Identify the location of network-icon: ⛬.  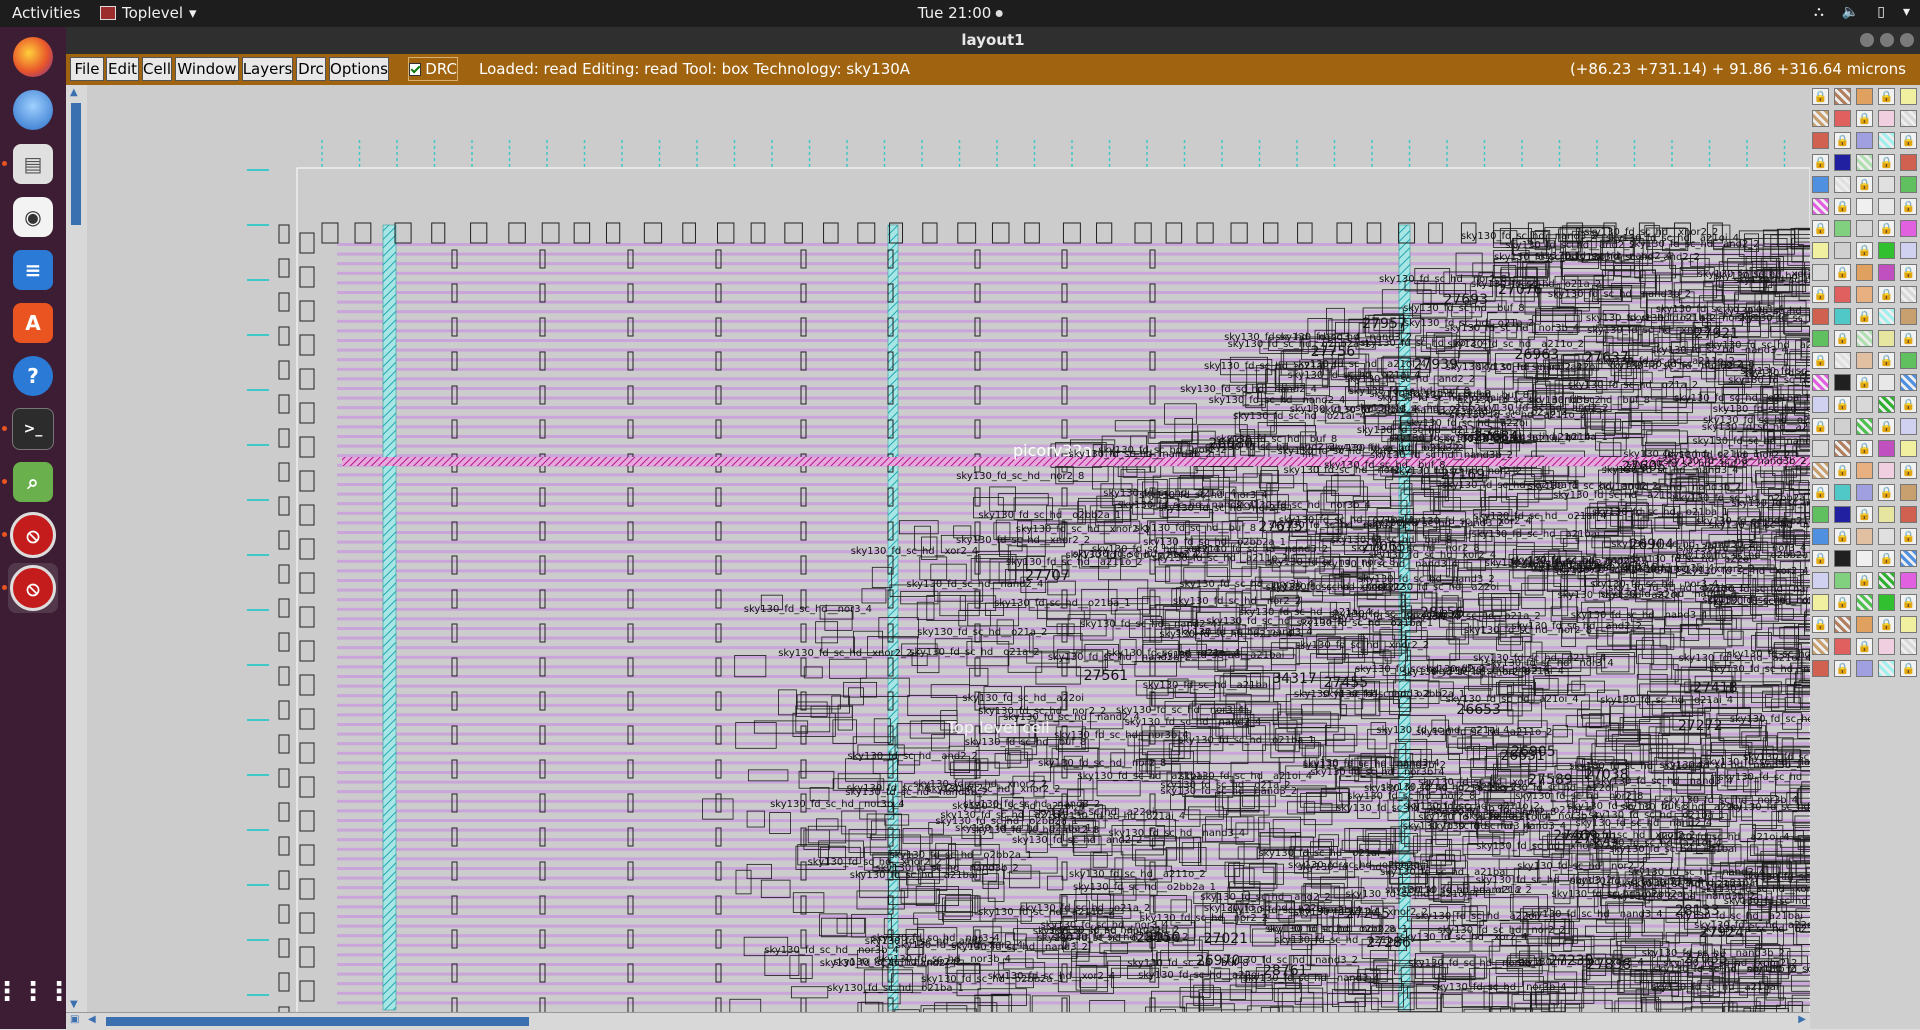
(1819, 12).